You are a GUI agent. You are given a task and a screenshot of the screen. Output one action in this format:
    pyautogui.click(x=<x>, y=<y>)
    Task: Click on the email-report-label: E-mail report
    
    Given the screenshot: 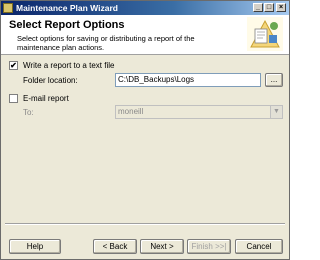 What is the action you would take?
    pyautogui.click(x=46, y=98)
    